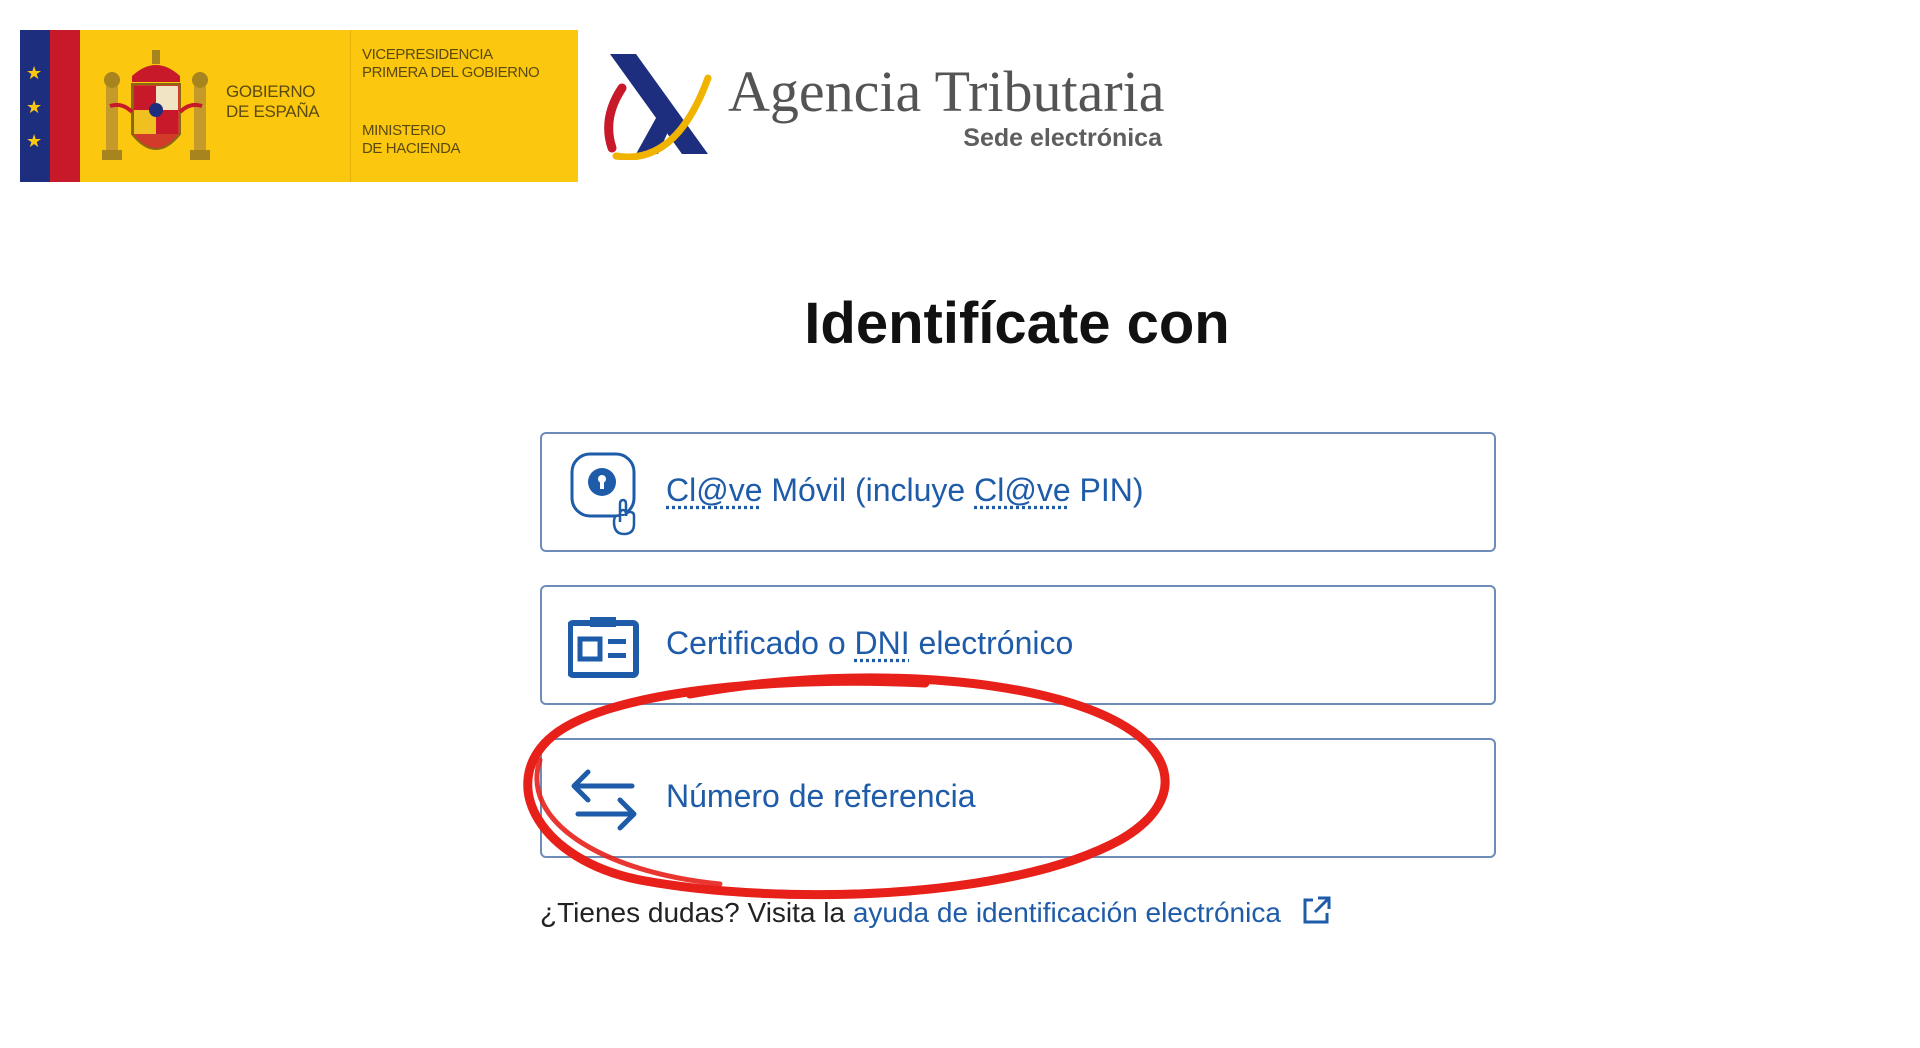 This screenshot has width=1920, height=1048. Describe the element at coordinates (905, 490) in the screenshot. I see `clave-movil-label: Cl@ve Móvil (incluye Cl@ve PIN)` at that location.